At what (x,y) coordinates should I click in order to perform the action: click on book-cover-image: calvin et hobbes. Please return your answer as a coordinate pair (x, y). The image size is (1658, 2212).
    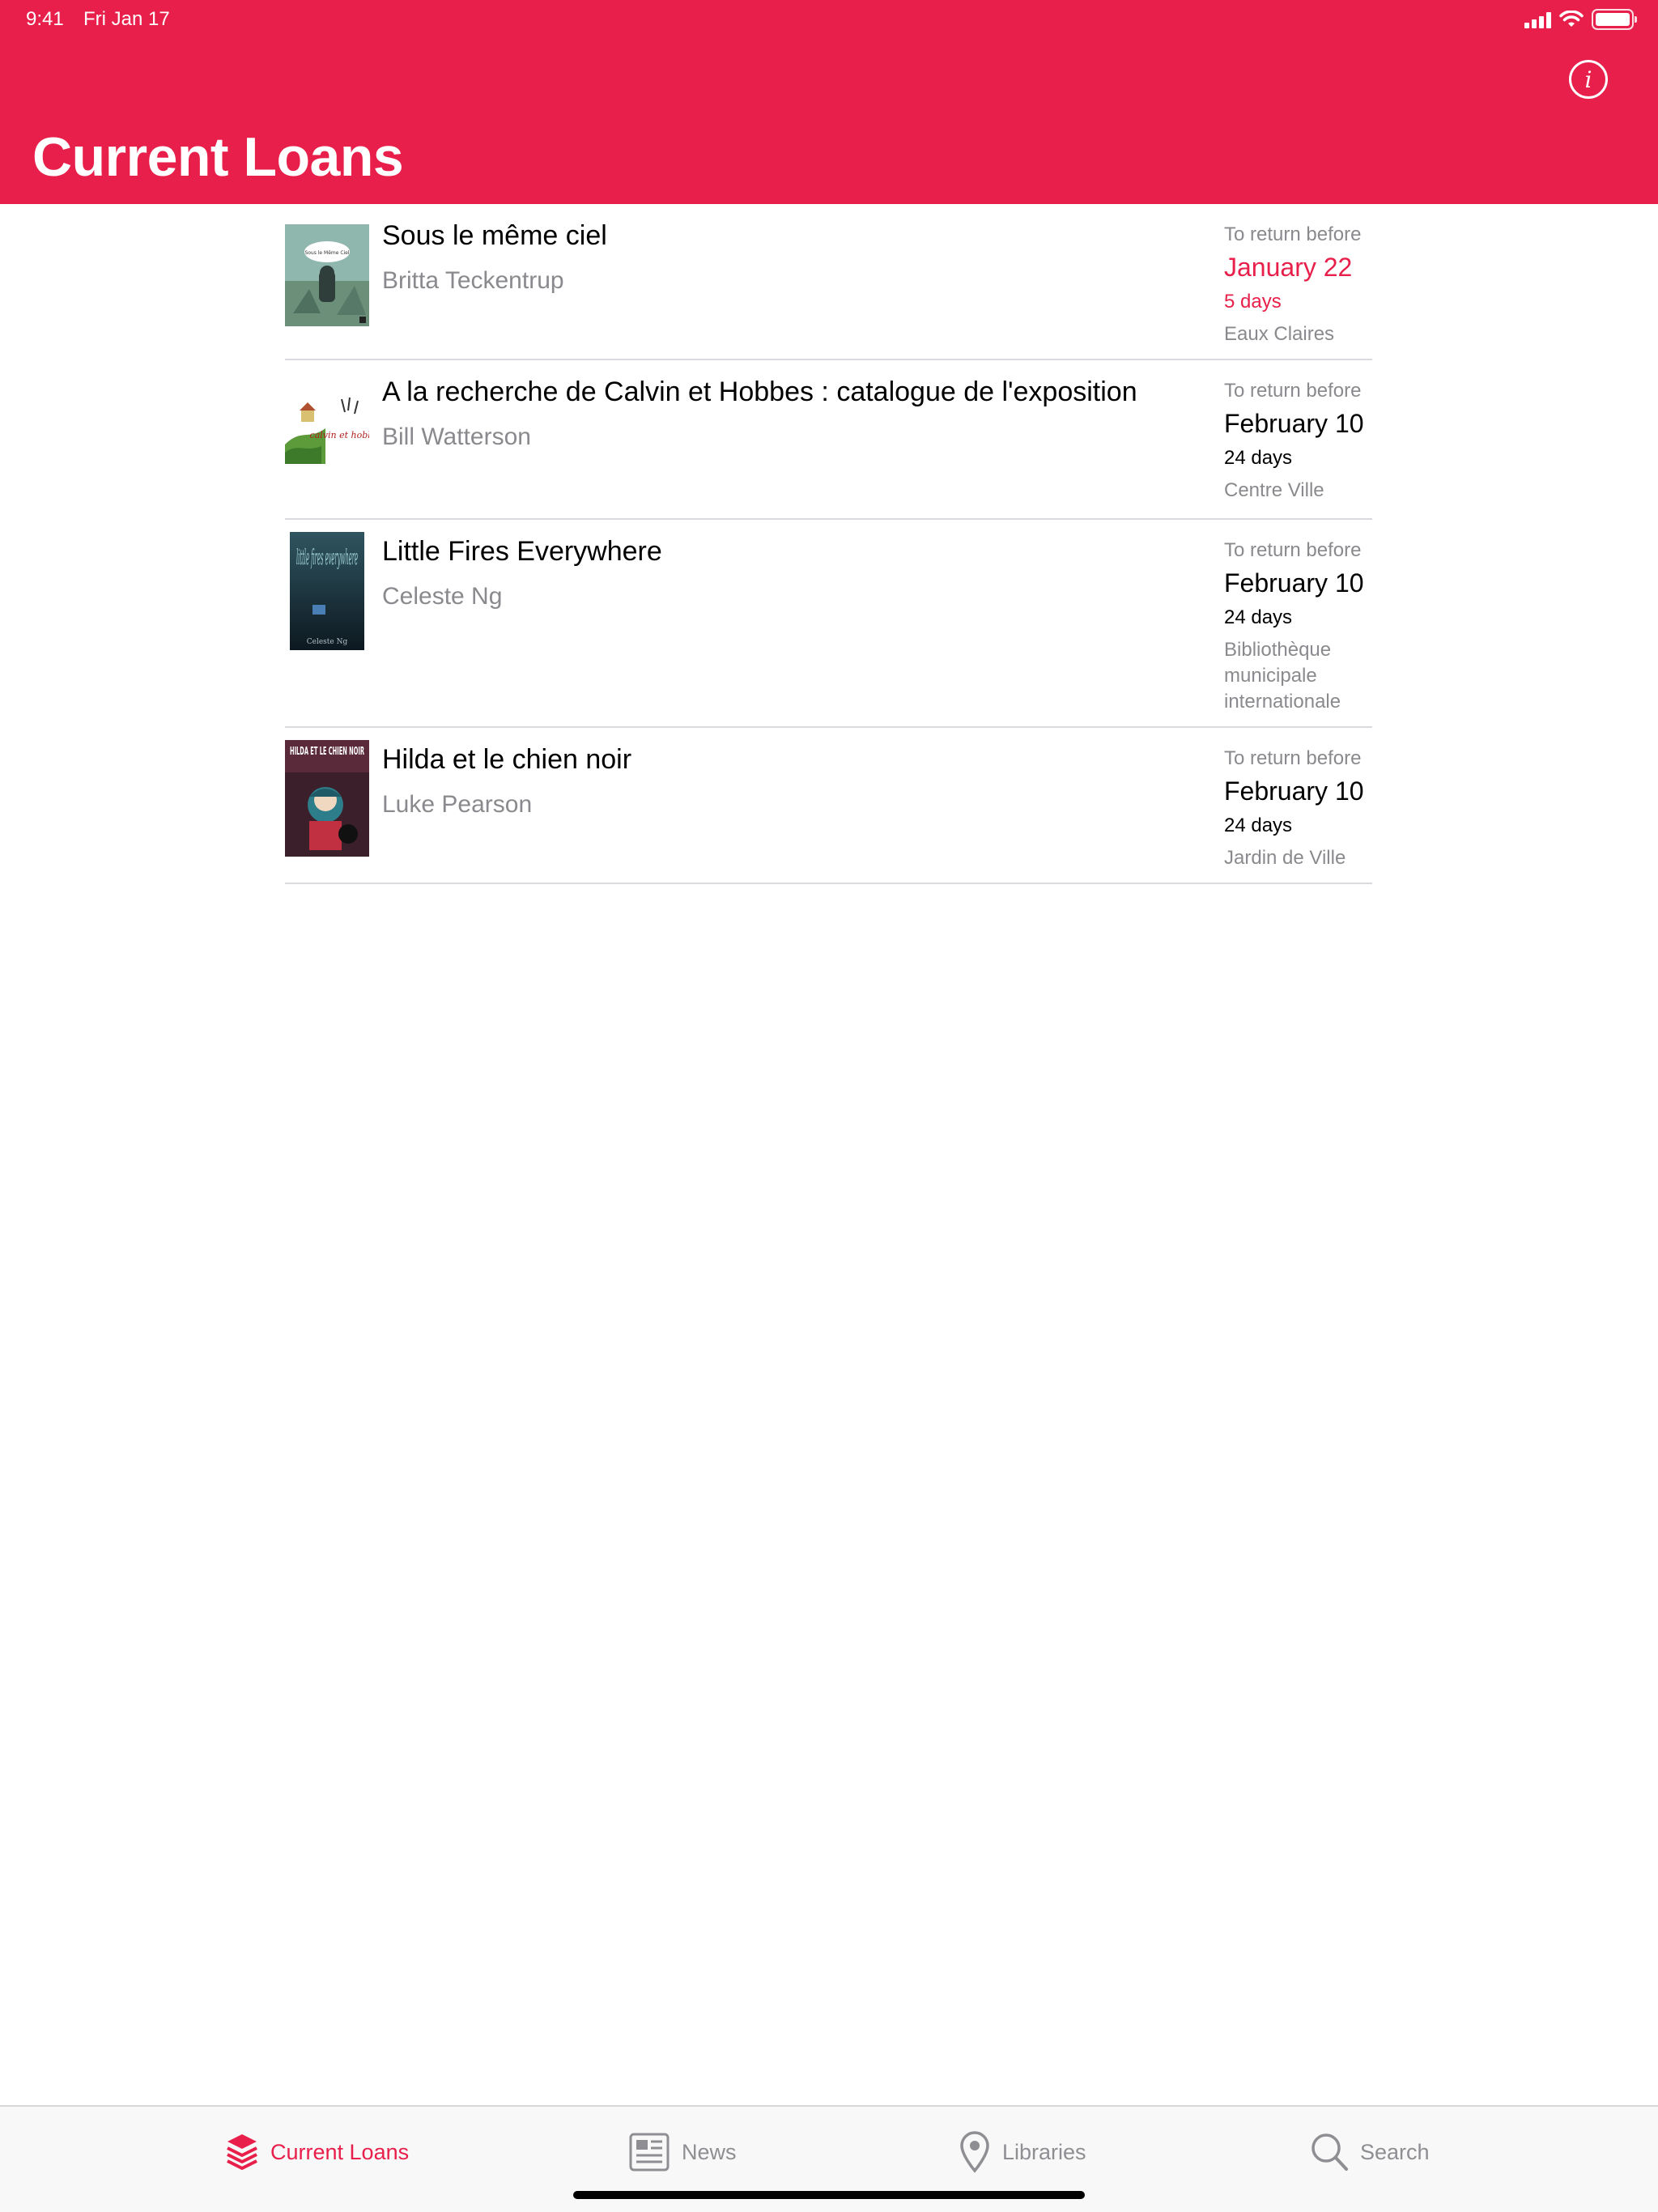
    Looking at the image, I should click on (327, 430).